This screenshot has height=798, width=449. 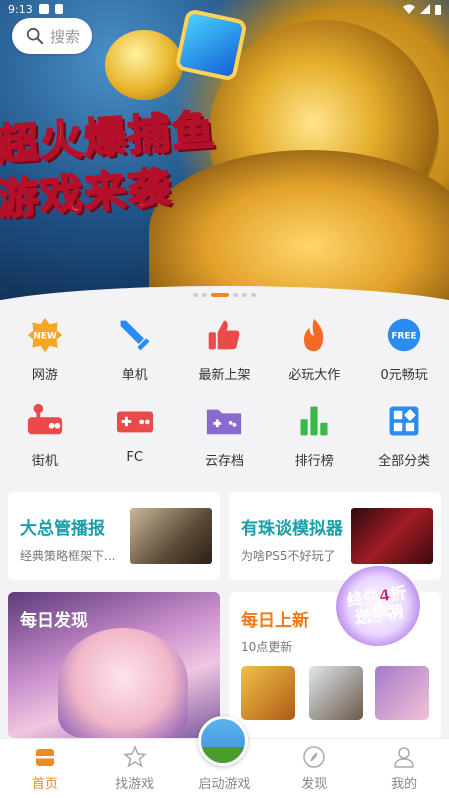 I want to click on category-label: 必玩大作, so click(x=314, y=375).